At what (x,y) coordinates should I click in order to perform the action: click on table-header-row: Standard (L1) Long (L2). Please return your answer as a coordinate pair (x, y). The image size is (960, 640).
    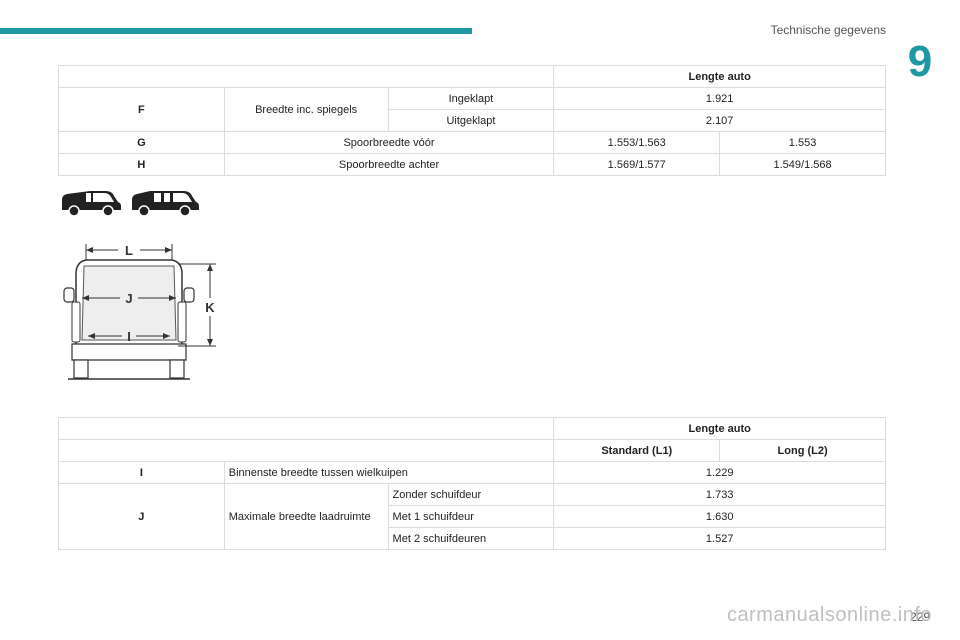
    Looking at the image, I should click on (471, 450).